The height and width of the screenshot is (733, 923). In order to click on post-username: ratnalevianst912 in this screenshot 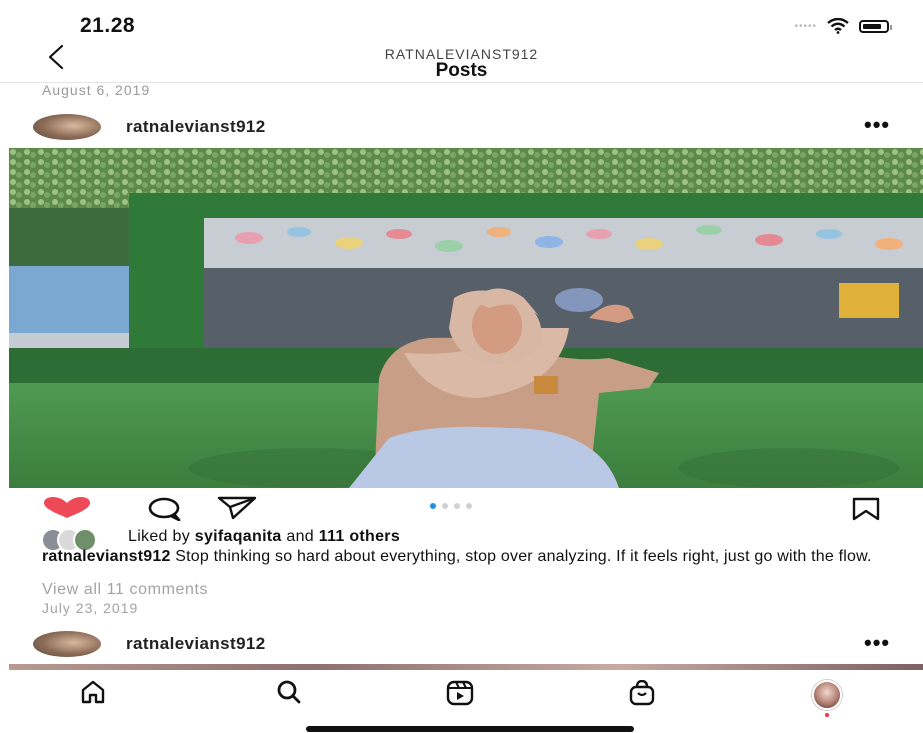, I will do `click(196, 127)`.